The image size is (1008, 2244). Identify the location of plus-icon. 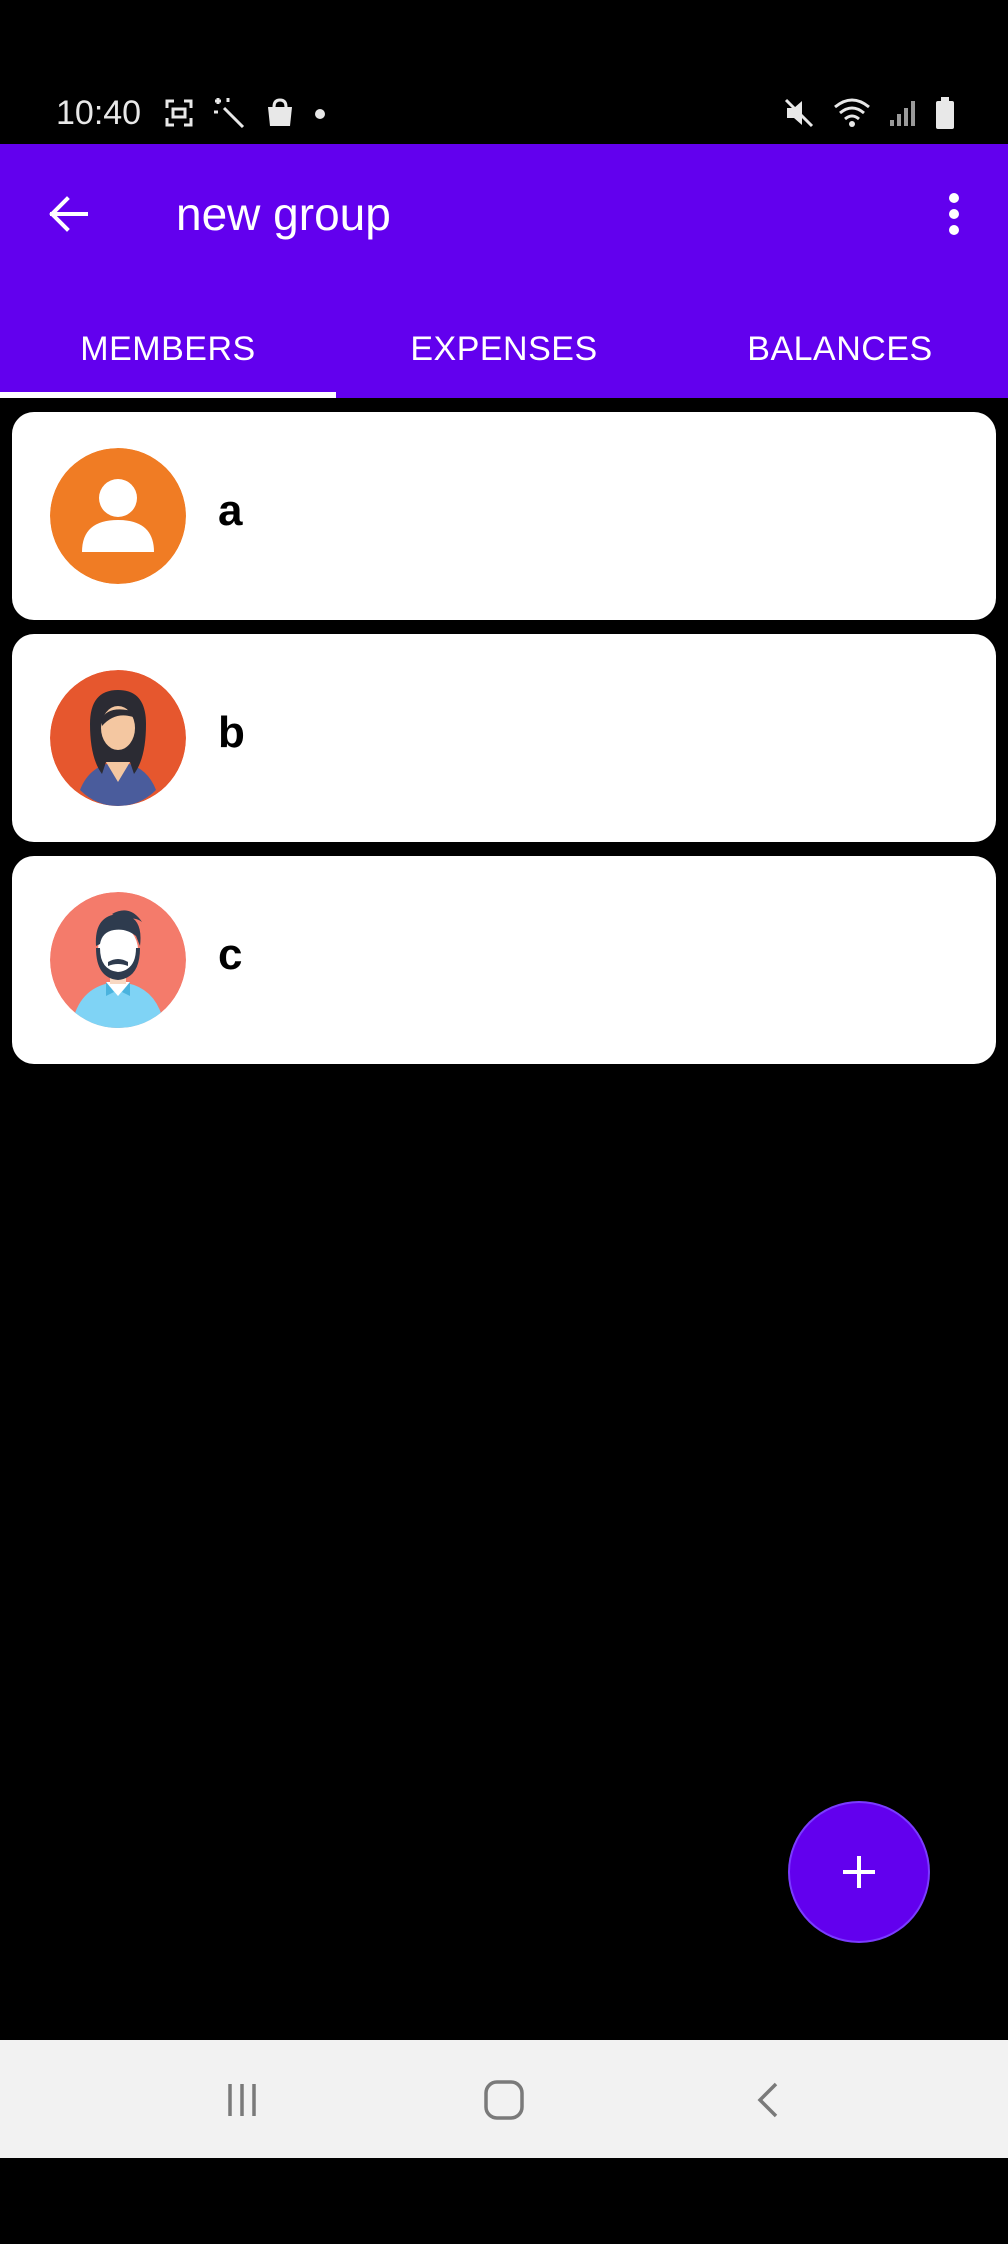
(859, 1872).